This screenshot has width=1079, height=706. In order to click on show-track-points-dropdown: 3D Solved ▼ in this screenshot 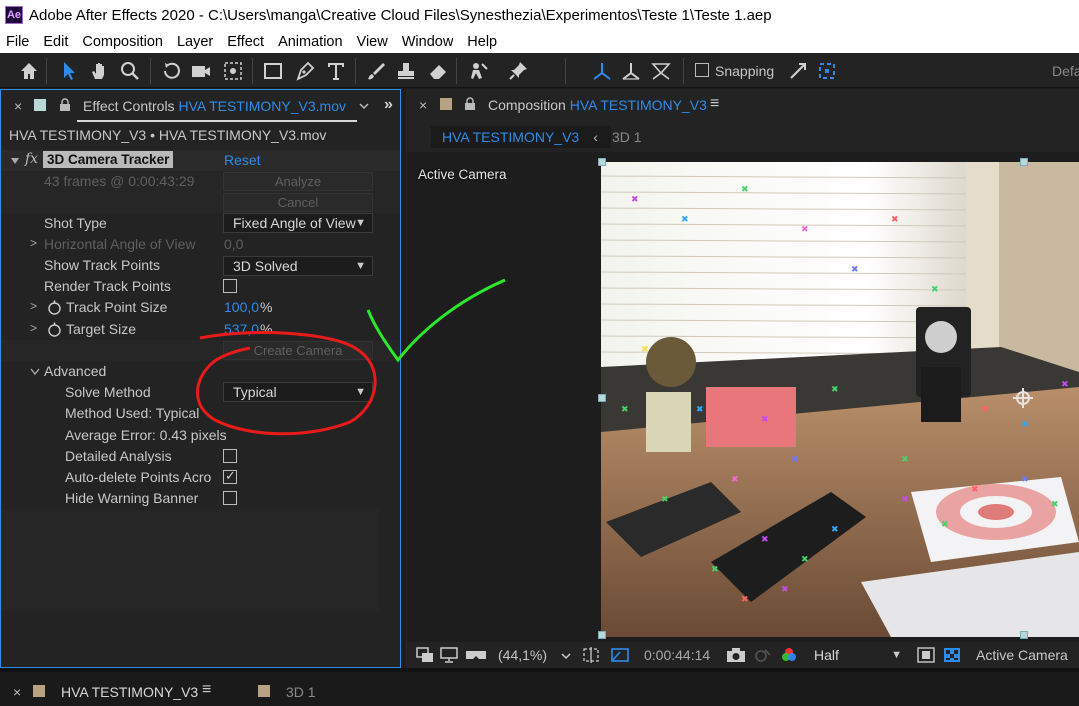, I will do `click(298, 266)`.